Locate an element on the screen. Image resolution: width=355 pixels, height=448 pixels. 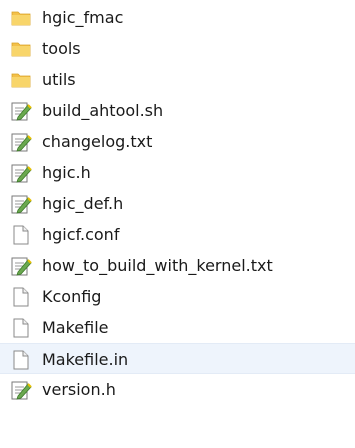
file-name: build_ahtool.sh is located at coordinates (103, 110).